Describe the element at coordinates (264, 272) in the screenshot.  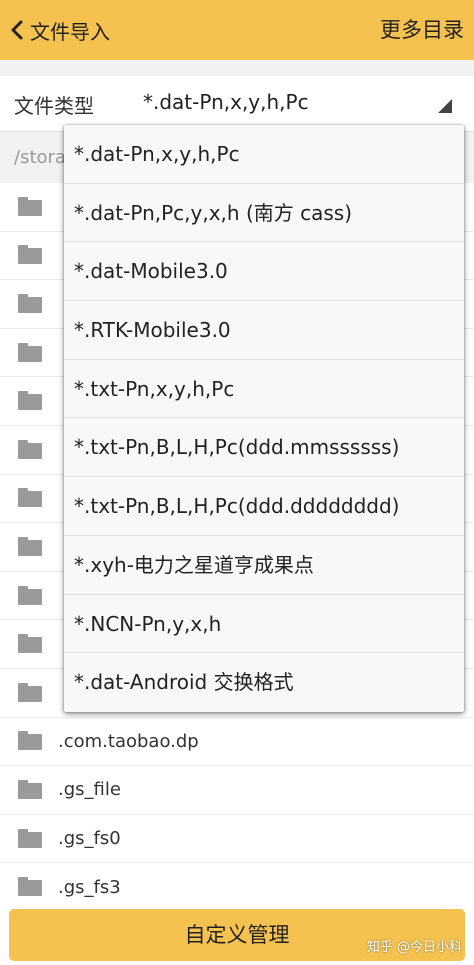
I see `dropdown-option: *.dat-Mobile3.0` at that location.